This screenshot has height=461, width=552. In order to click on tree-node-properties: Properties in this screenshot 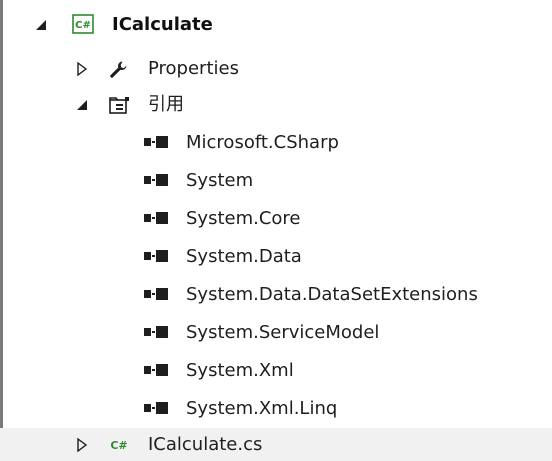, I will do `click(276, 69)`.